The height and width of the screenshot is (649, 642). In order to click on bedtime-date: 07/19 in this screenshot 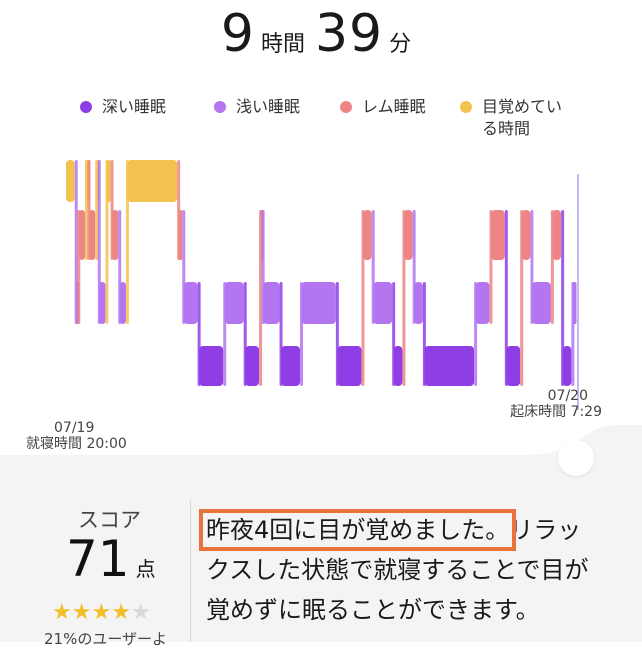, I will do `click(74, 428)`.